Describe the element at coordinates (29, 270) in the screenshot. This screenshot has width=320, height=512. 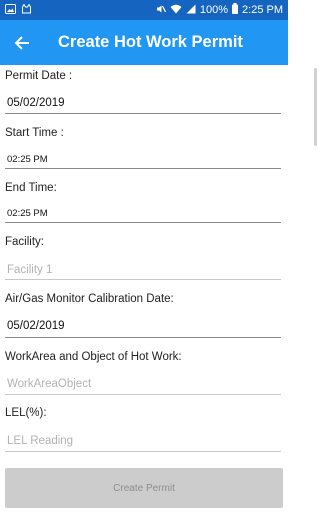
I see `facility-field: Facility 1` at that location.